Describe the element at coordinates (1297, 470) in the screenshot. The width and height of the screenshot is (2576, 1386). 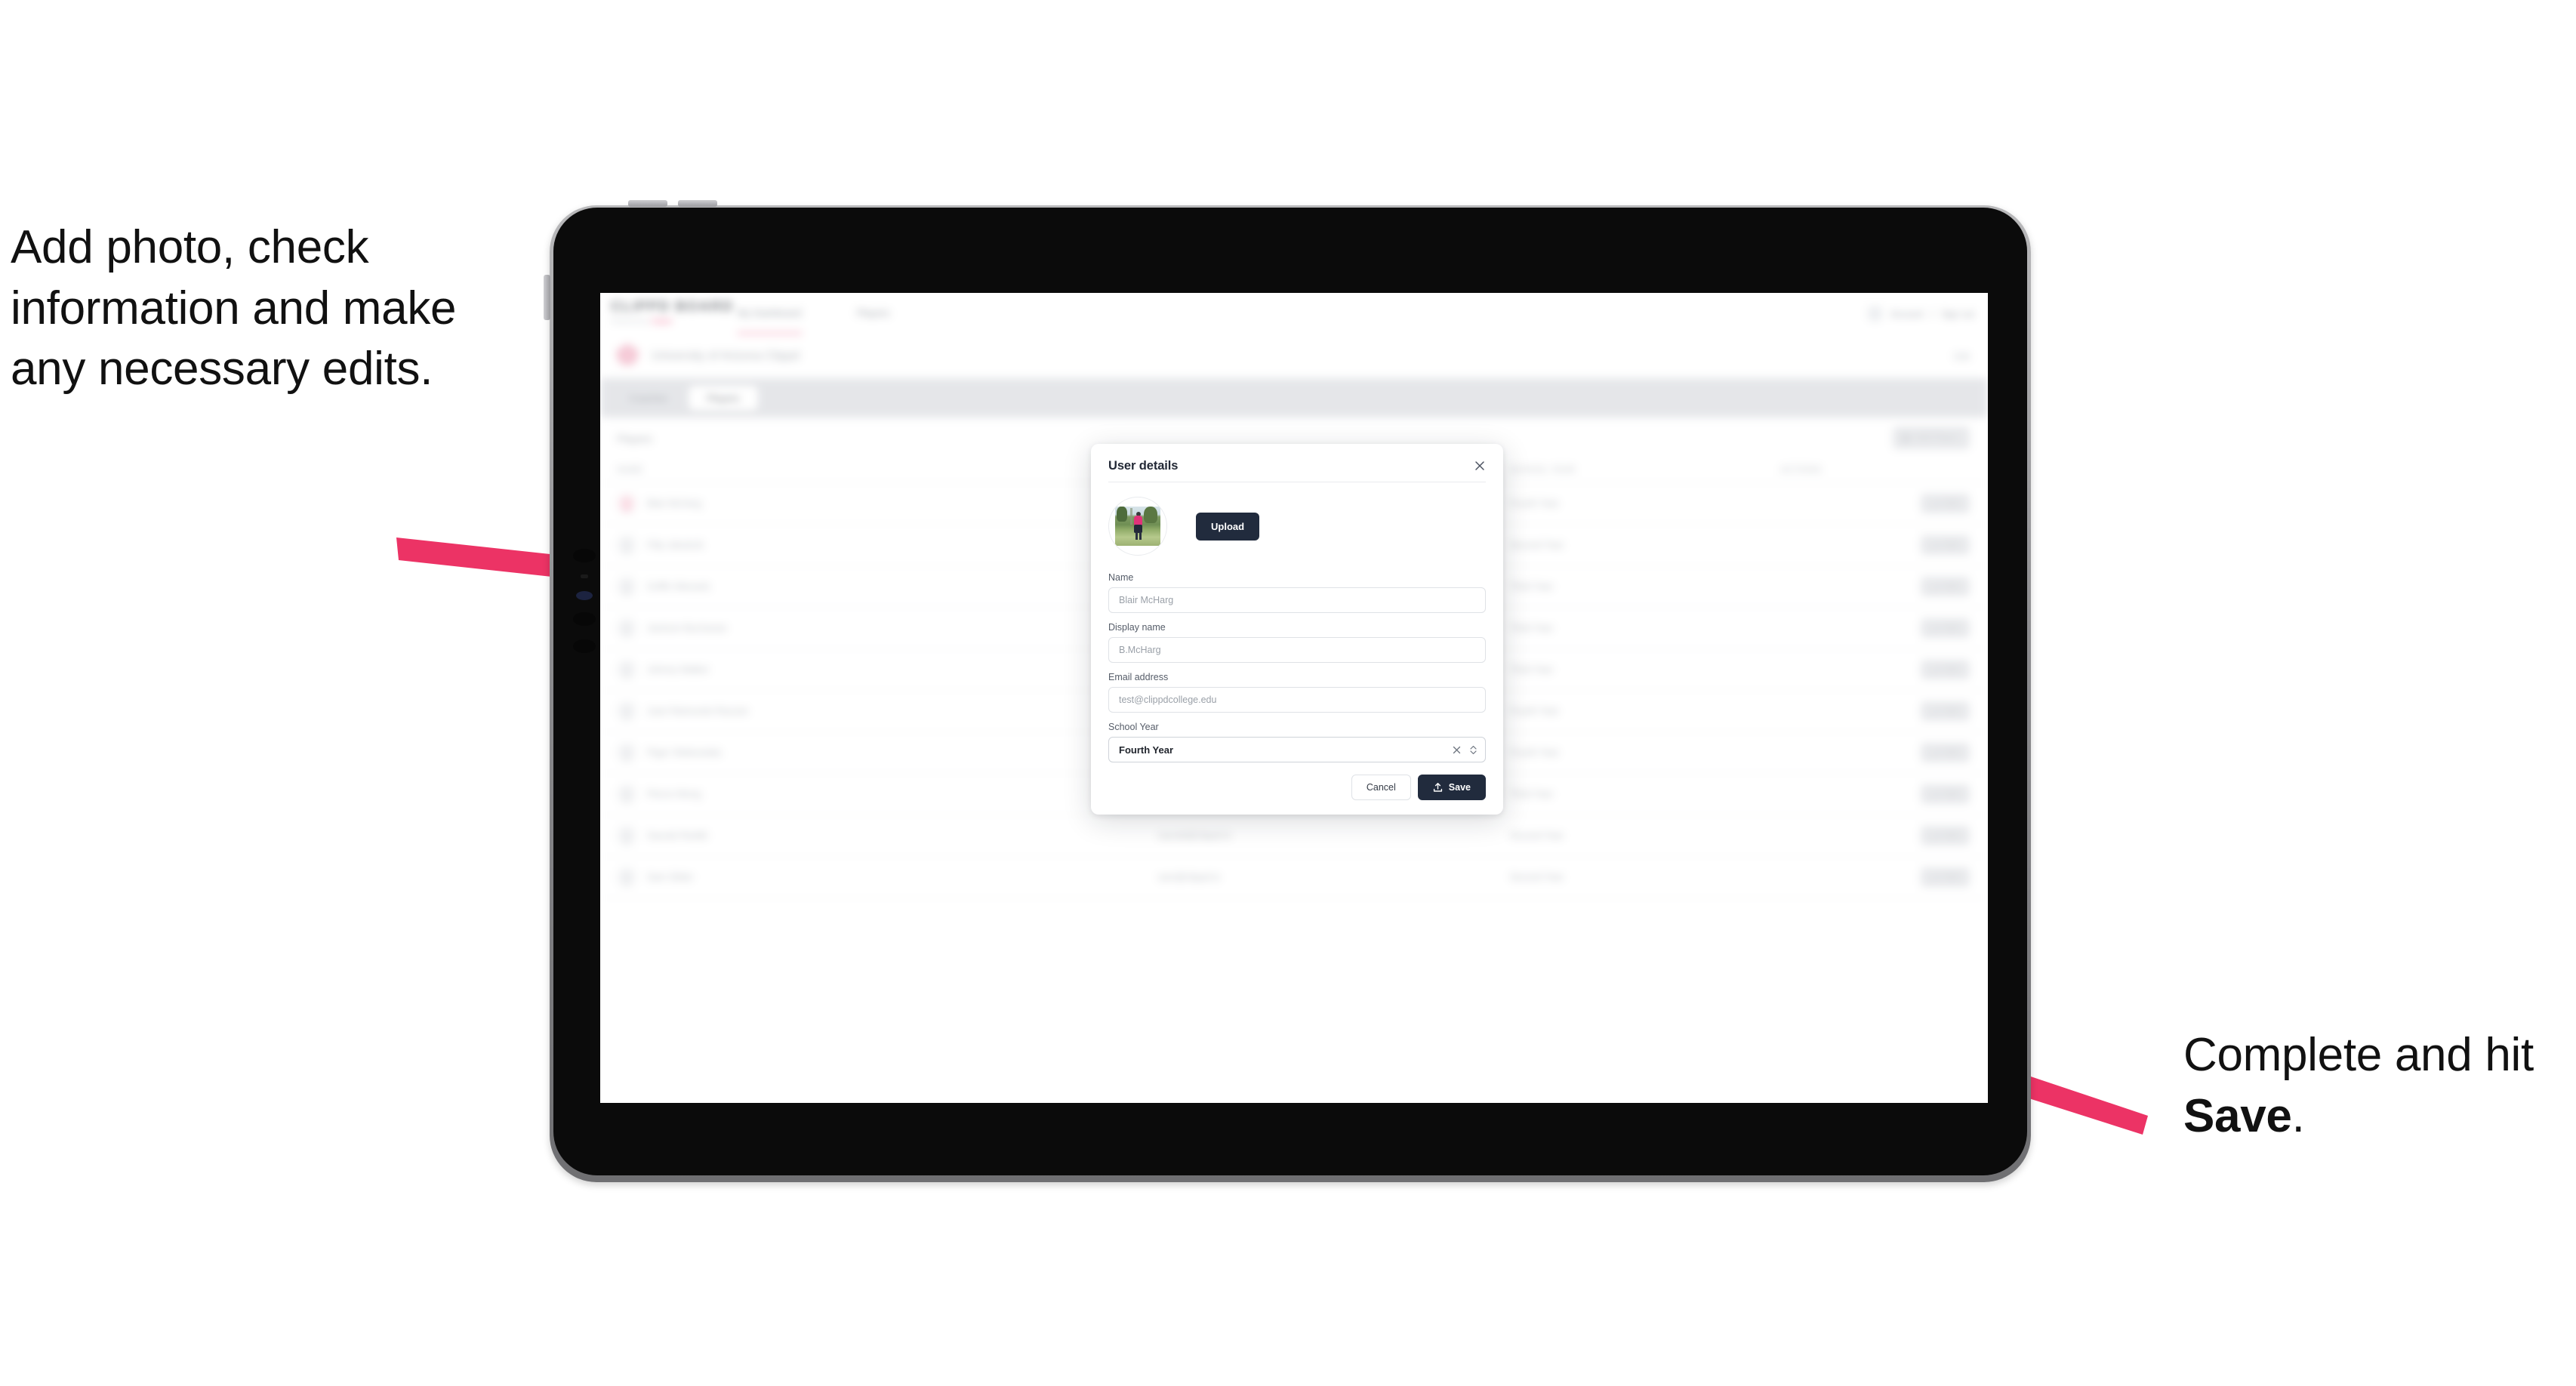
I see `modal-header: User details` at that location.